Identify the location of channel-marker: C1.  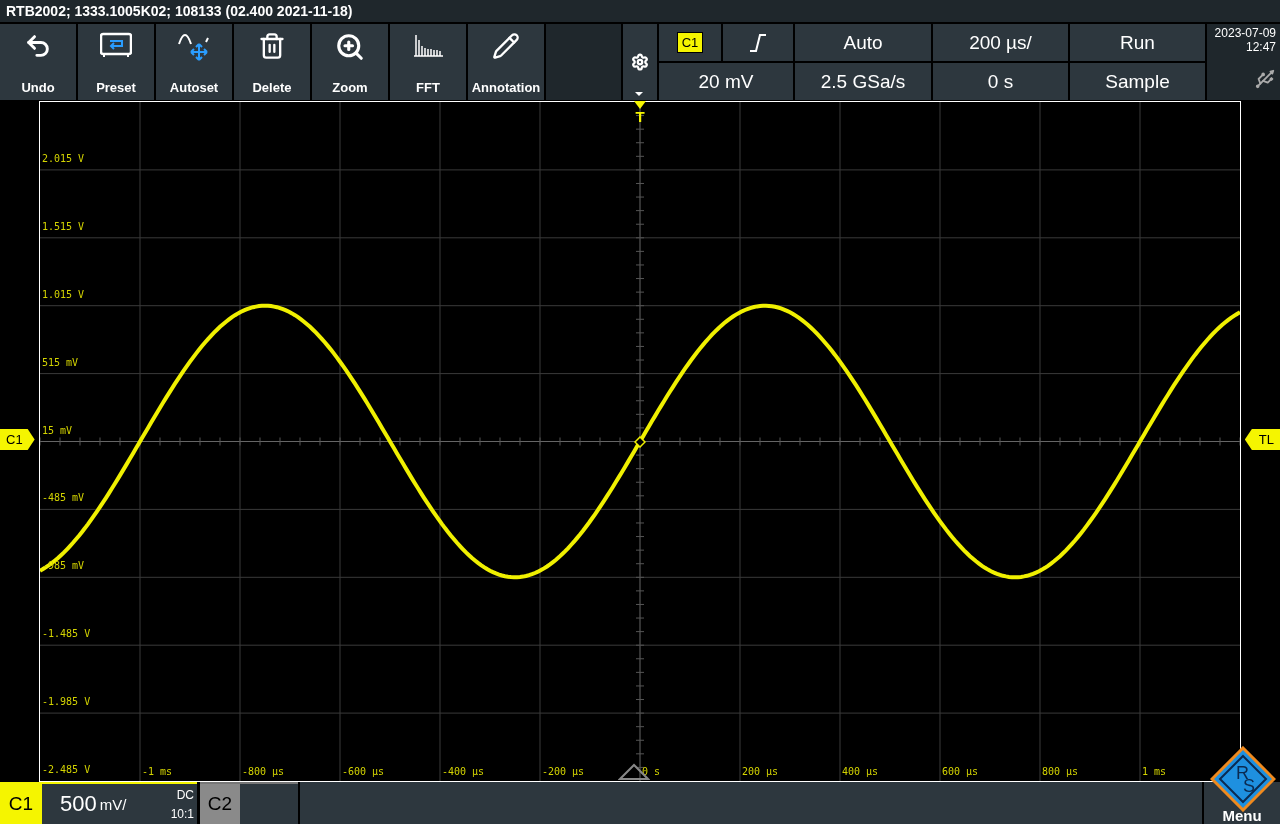
(17, 439).